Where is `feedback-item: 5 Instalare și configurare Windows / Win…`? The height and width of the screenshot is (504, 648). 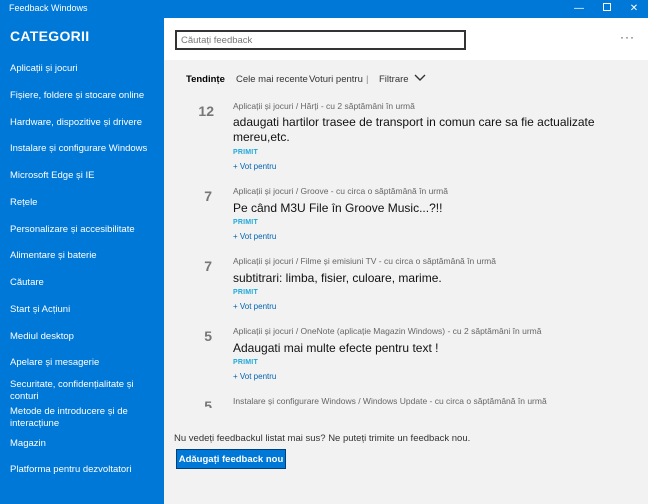 feedback-item: 5 Instalare și configurare Windows / Win… is located at coordinates (406, 402).